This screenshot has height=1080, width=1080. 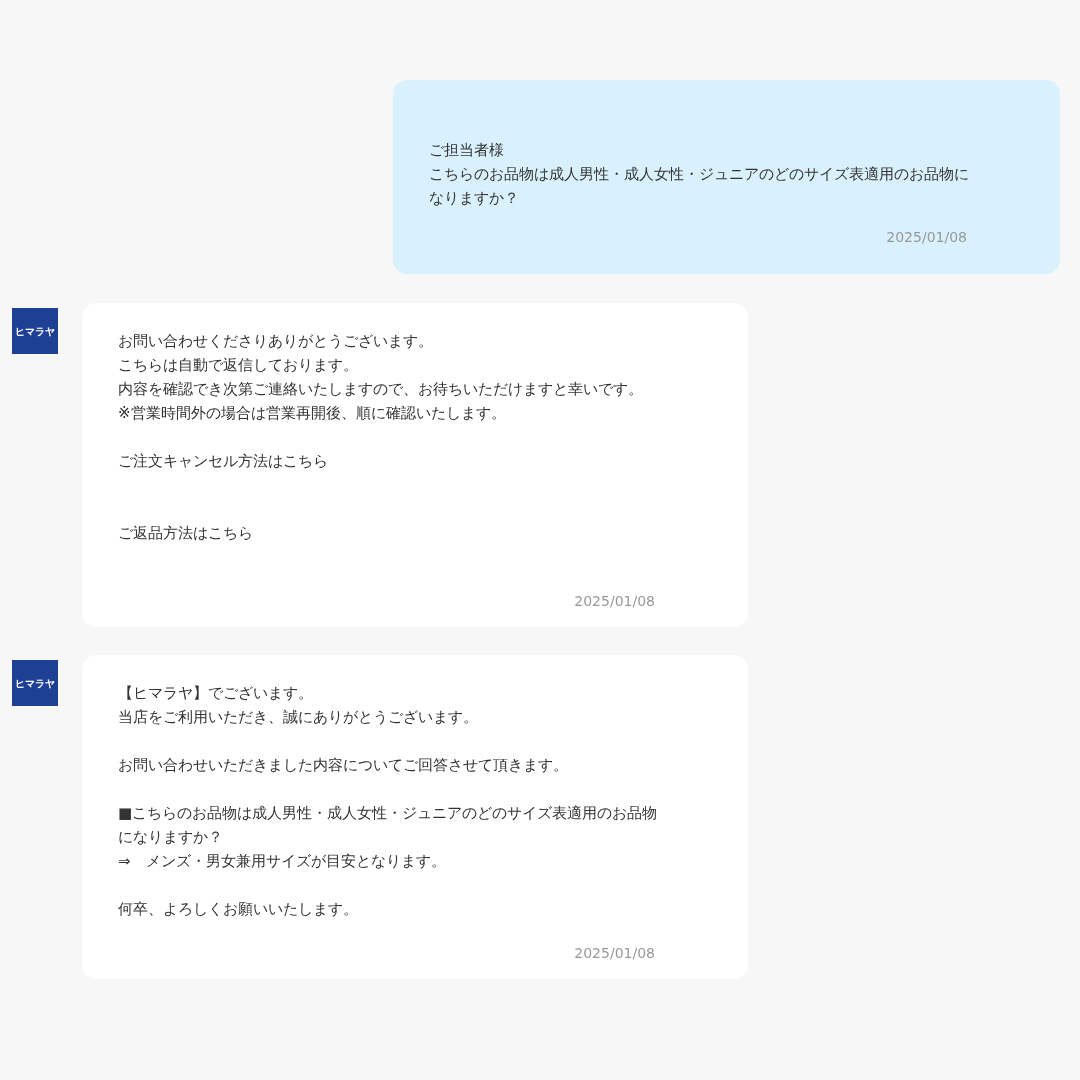 What do you see at coordinates (380, 377) in the screenshot?
I see `message-text: お問い合わせくださりありがとうございます。 こちらは自動で返信しております。 内容を確認でき次第ご連絡いたしますので、お待ちいただけますと幸いです。 ※営業時間外の場合は営業再開後、順に確認いたします。` at bounding box center [380, 377].